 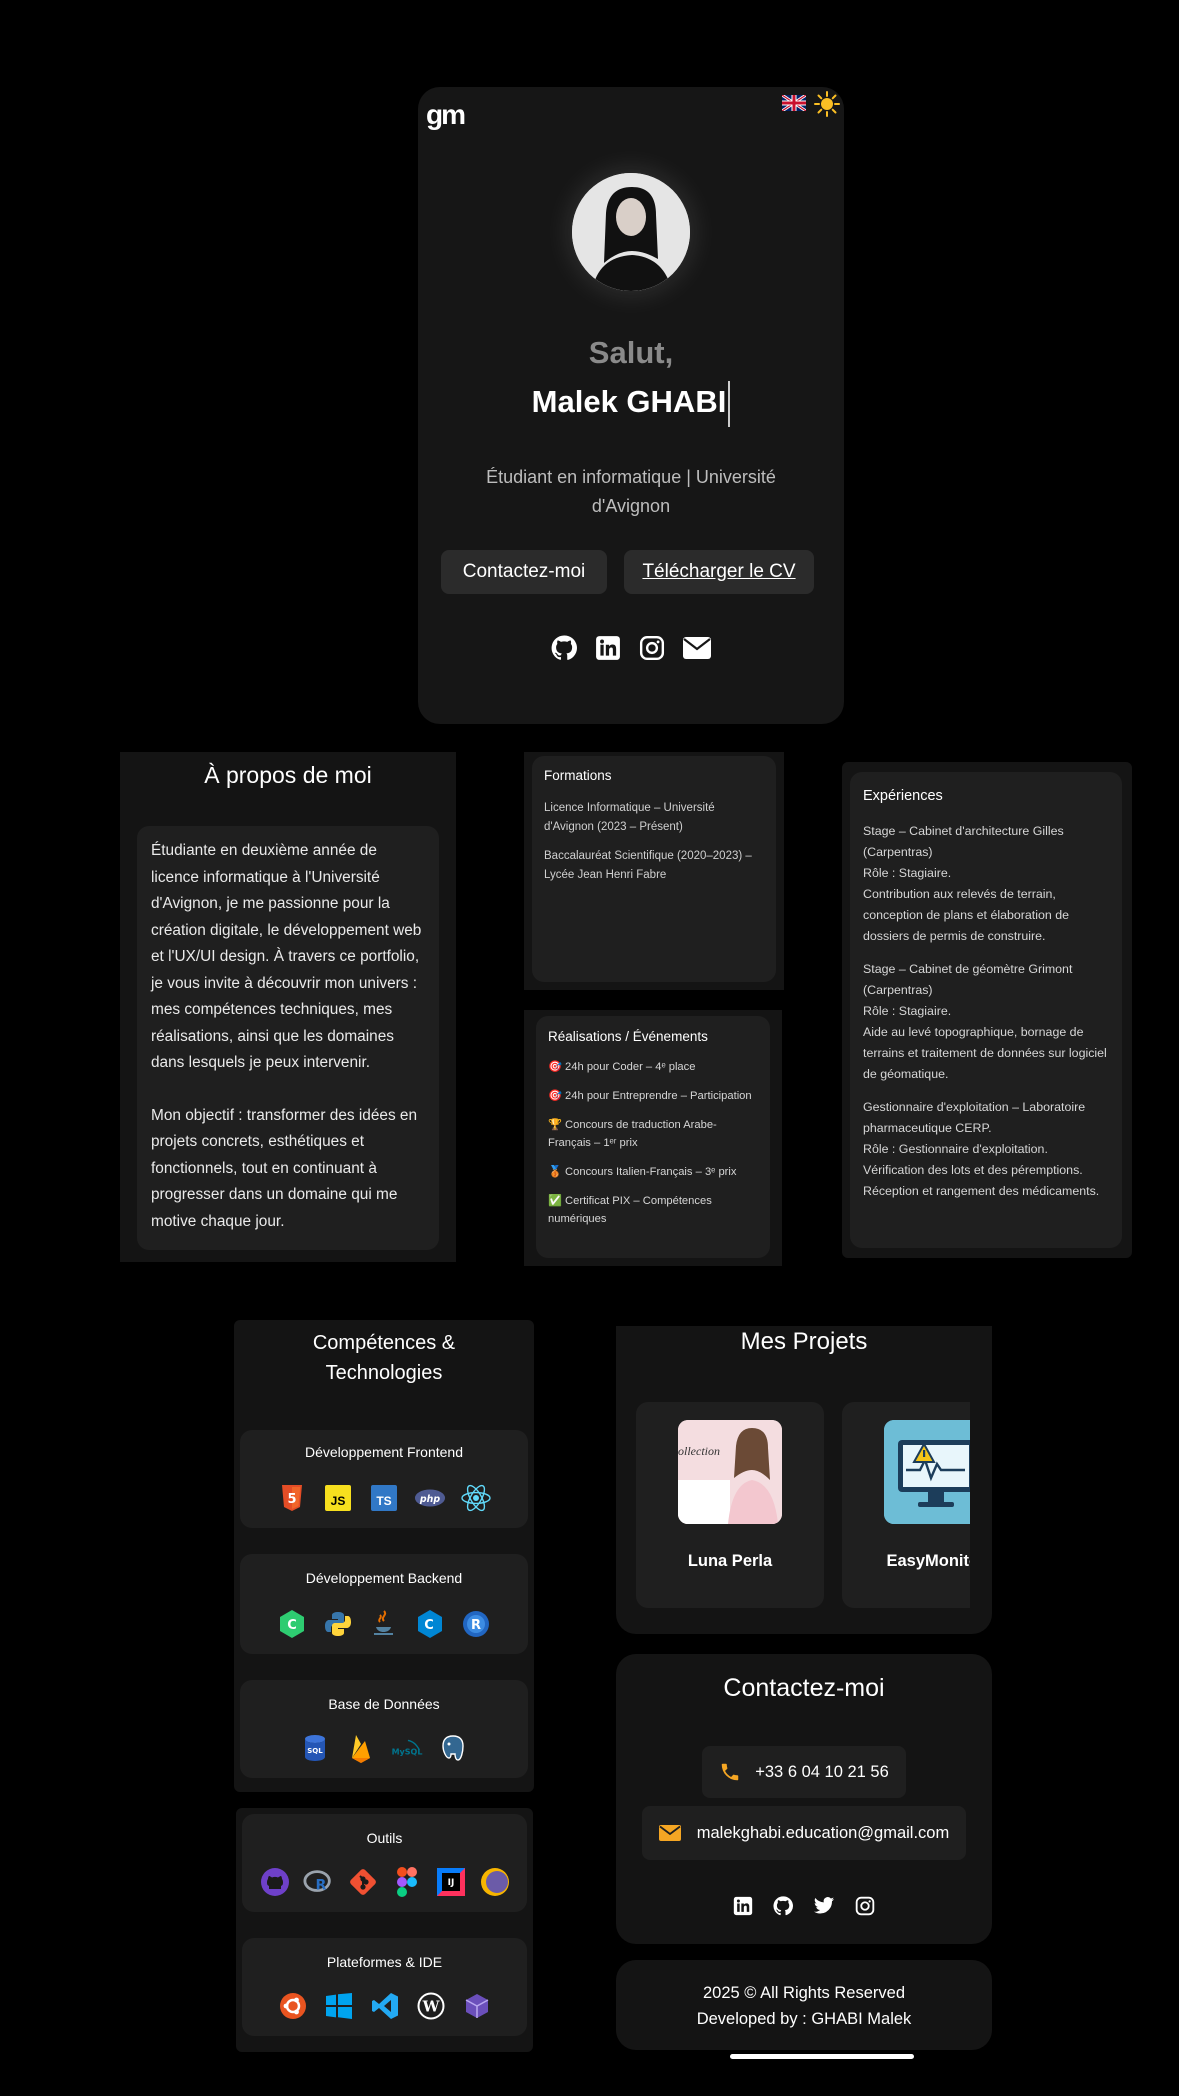 What do you see at coordinates (628, 1036) in the screenshot?
I see `achievements-title: Réalisations / Événements` at bounding box center [628, 1036].